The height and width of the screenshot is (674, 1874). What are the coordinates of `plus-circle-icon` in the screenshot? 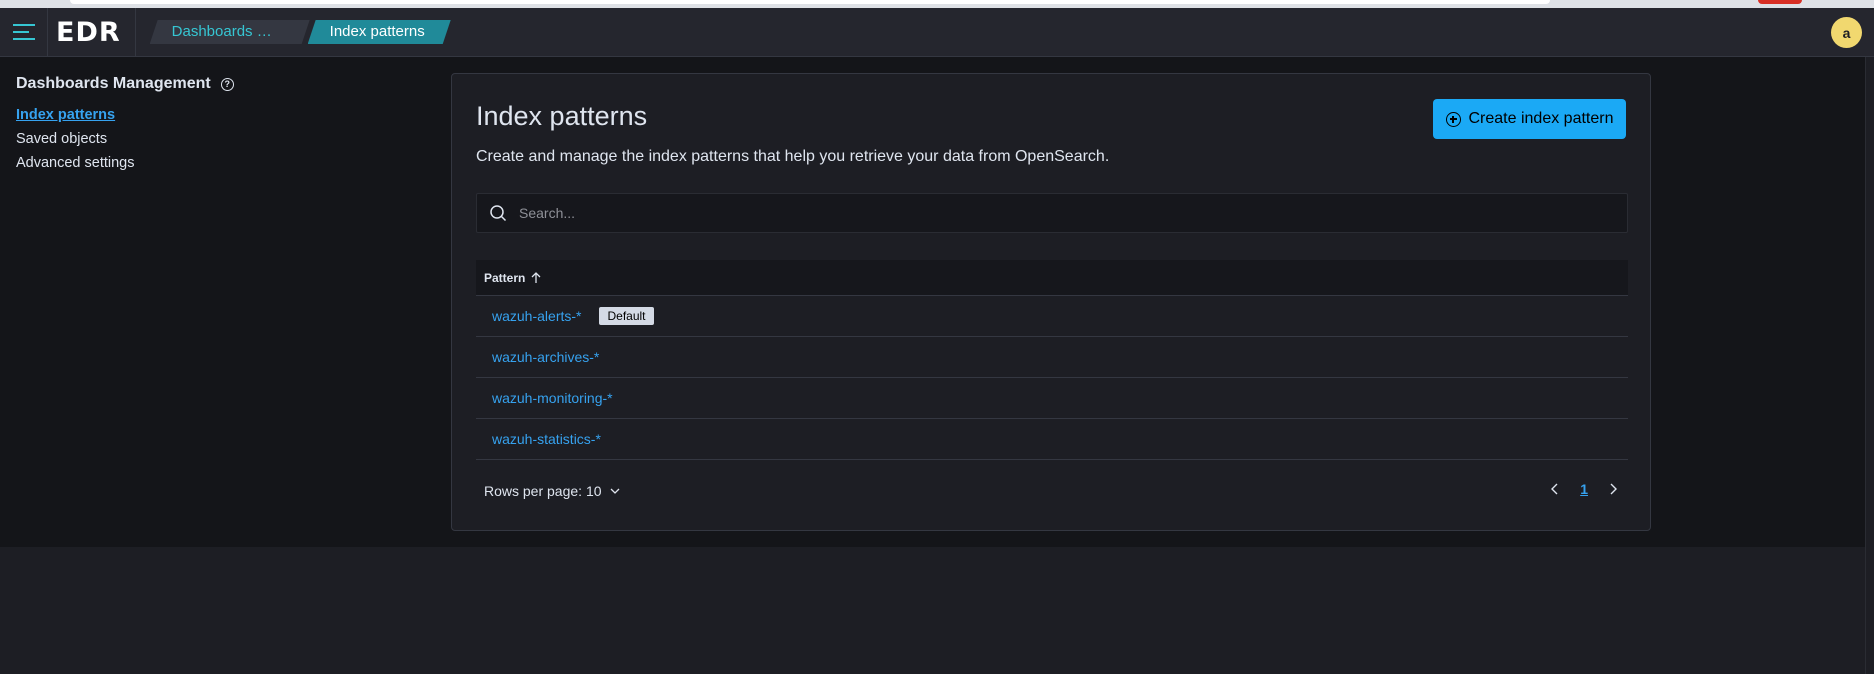 It's located at (1453, 119).